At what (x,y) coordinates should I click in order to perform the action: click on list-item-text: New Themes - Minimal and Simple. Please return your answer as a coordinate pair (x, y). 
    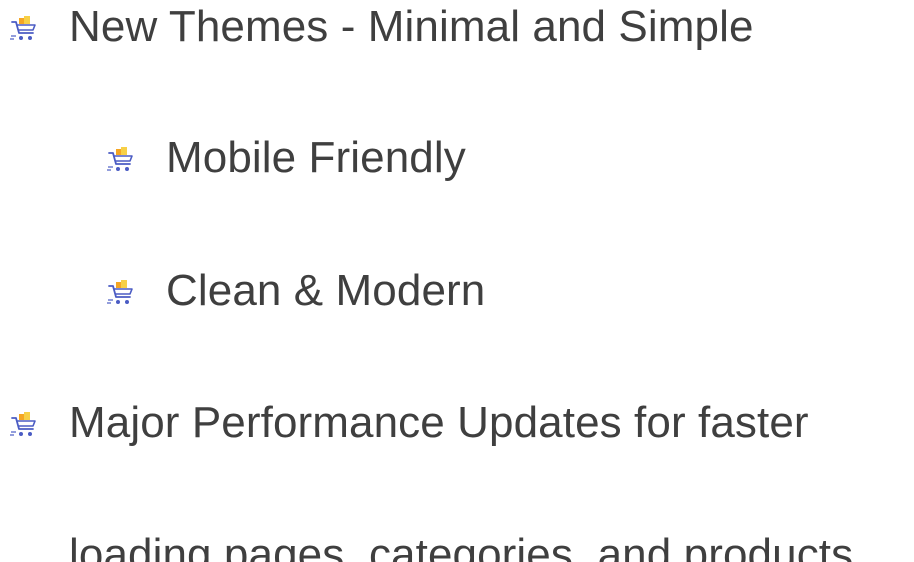
    Looking at the image, I should click on (411, 26).